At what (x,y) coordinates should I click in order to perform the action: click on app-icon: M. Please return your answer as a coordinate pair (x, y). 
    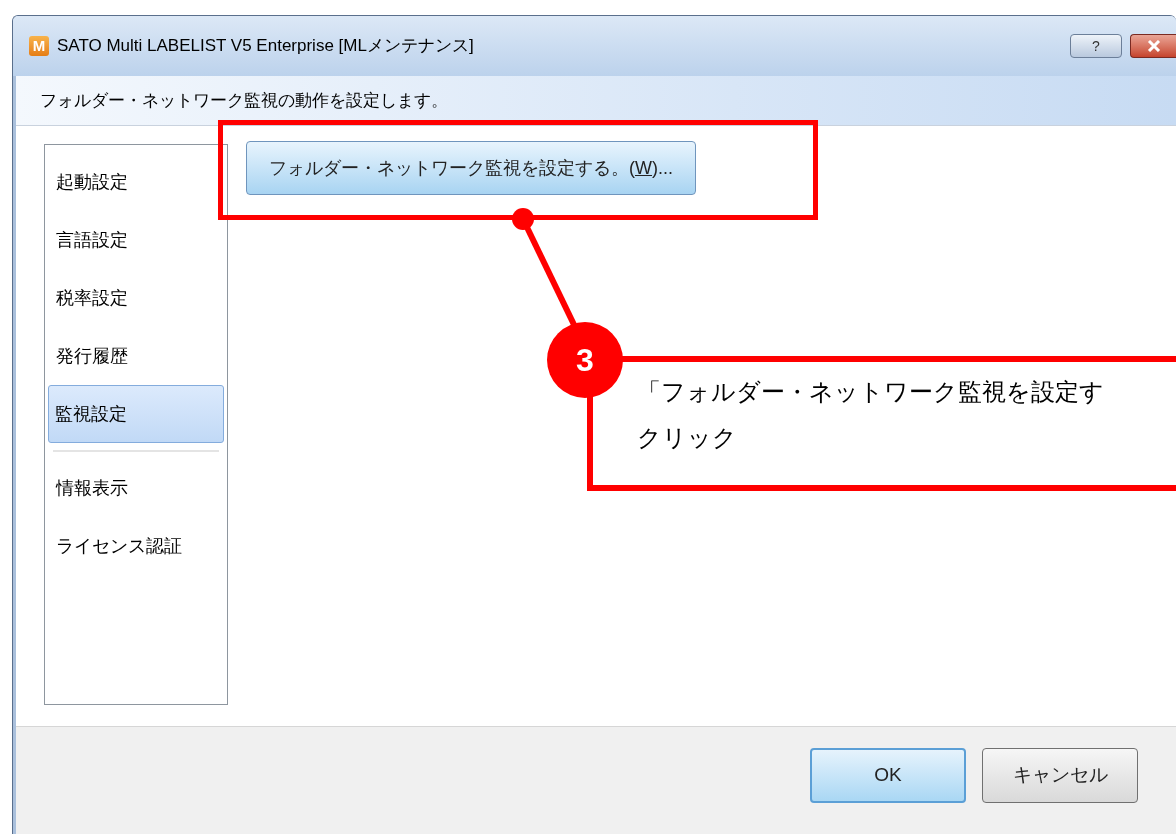
    Looking at the image, I should click on (39, 46).